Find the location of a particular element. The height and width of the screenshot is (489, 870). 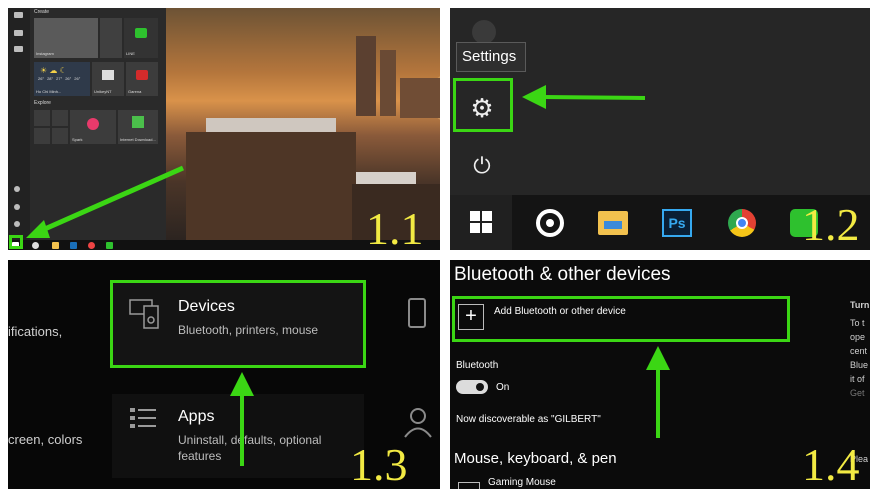

groove-music-icon is located at coordinates (550, 223).